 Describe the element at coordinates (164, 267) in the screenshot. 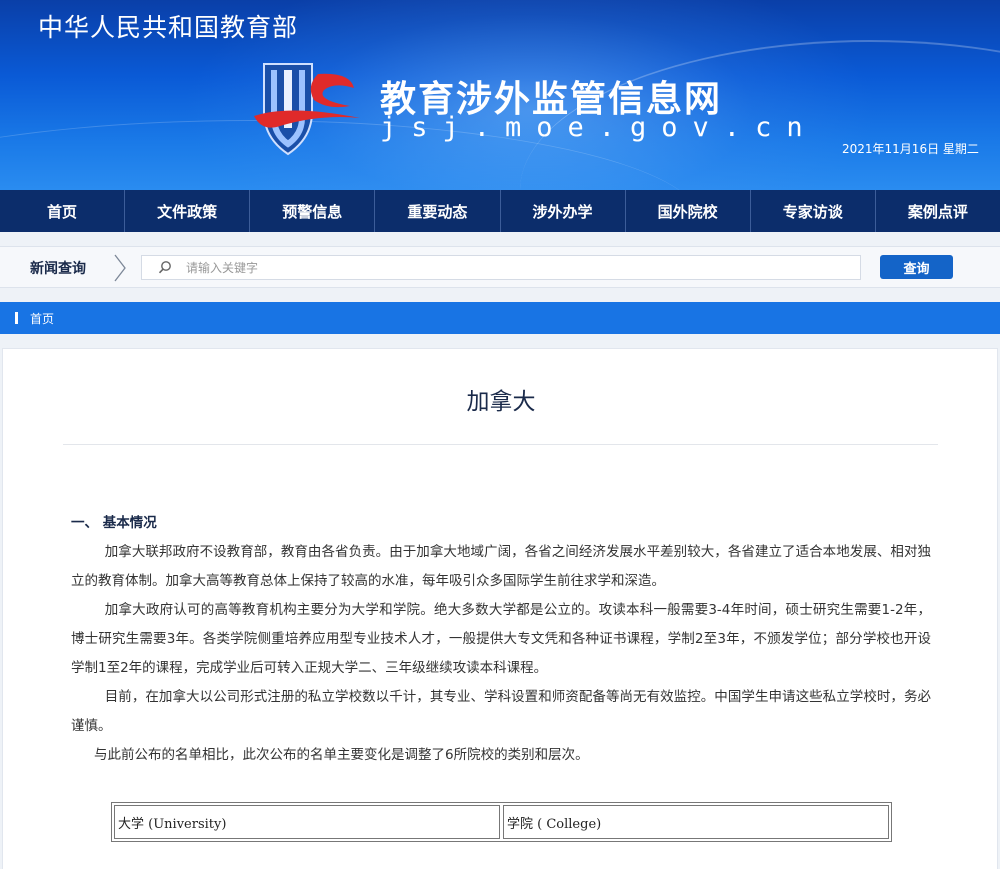

I see `search-icon` at that location.